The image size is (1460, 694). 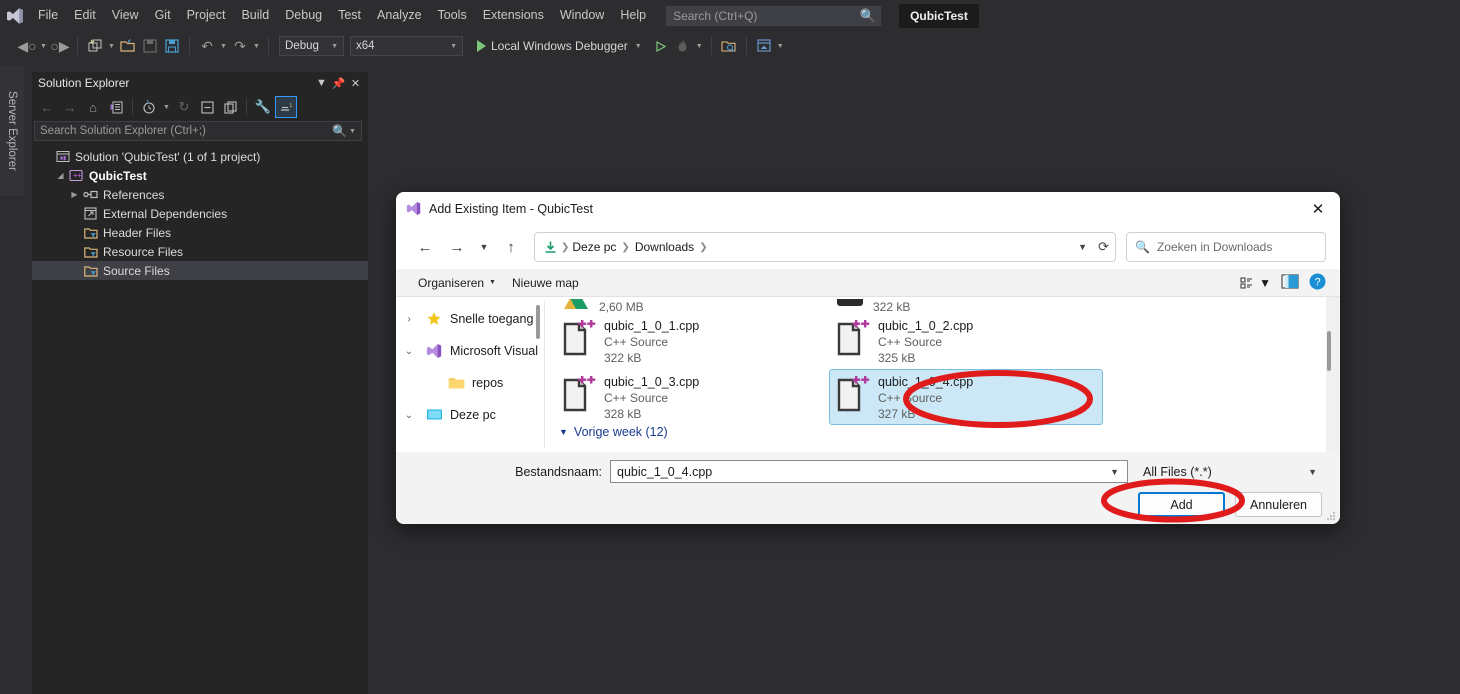 What do you see at coordinates (149, 107) in the screenshot?
I see `pending-changes-icon: T` at bounding box center [149, 107].